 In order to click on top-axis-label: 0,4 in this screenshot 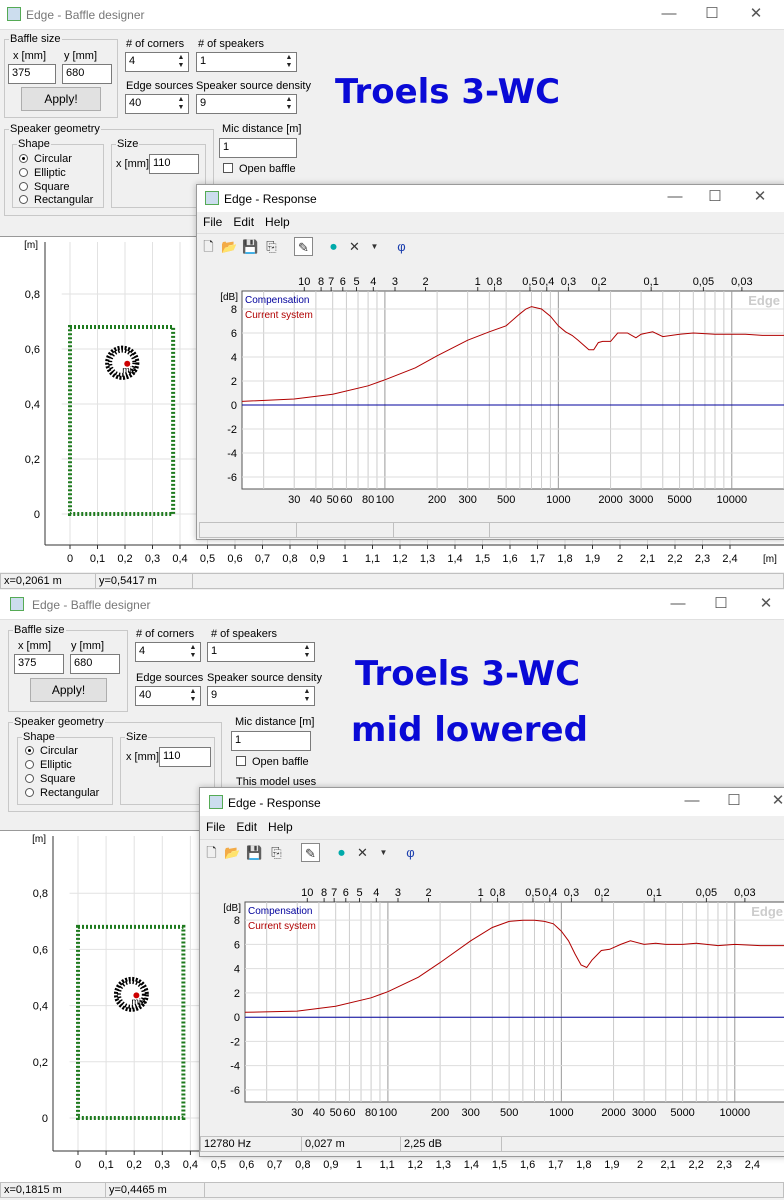, I will do `click(549, 893)`.